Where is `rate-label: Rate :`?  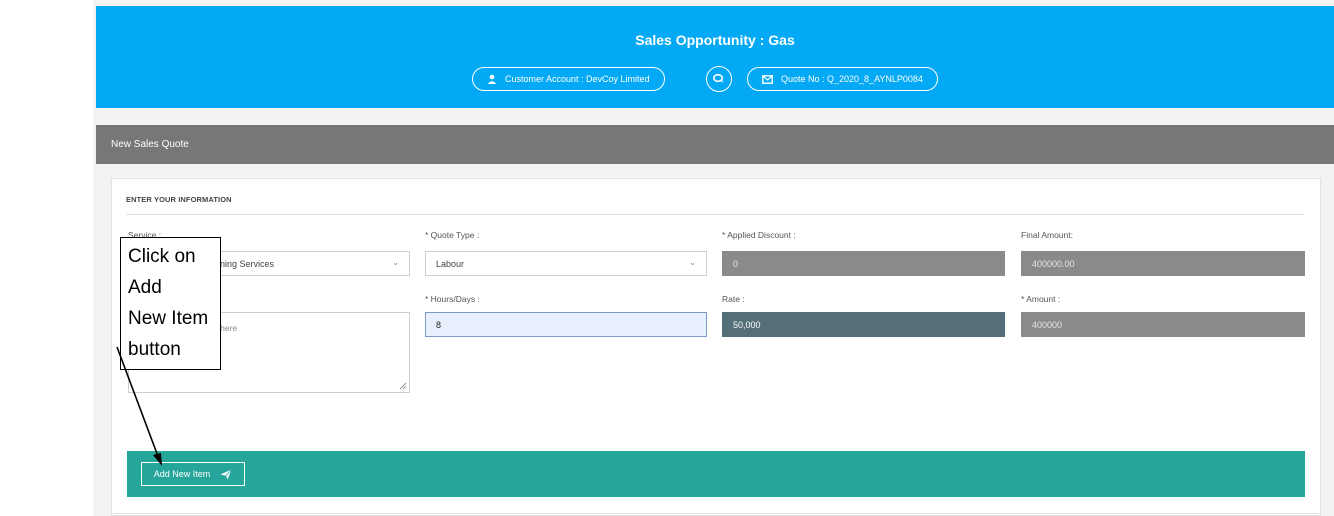
rate-label: Rate : is located at coordinates (733, 299).